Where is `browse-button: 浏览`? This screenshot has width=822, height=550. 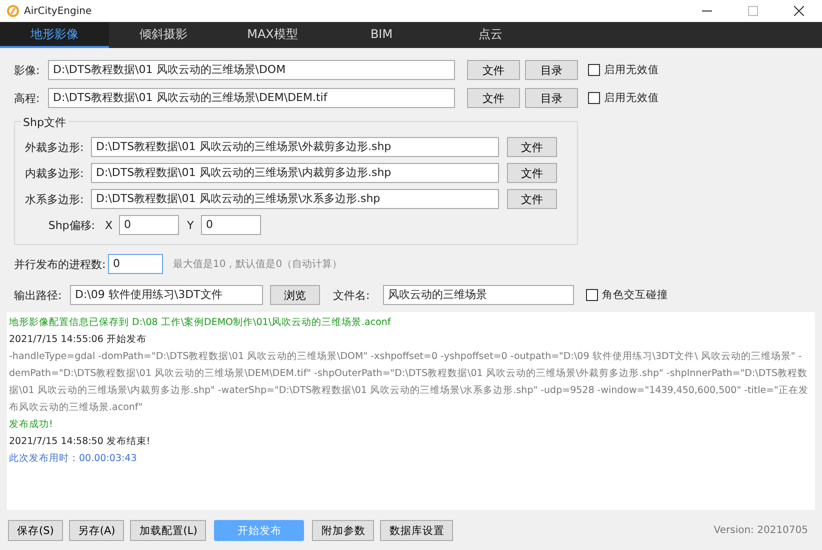
browse-button: 浏览 is located at coordinates (295, 295).